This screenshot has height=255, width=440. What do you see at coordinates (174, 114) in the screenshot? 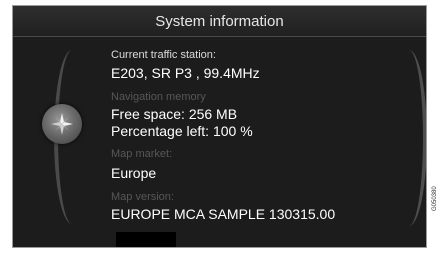
I see `free-space-value: Free space: 256 MB` at bounding box center [174, 114].